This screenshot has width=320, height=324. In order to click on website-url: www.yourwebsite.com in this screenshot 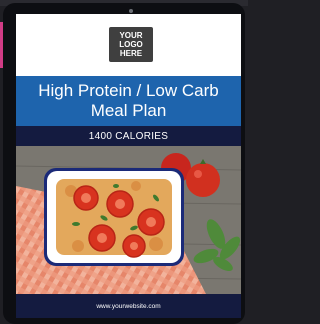, I will do `click(128, 306)`.